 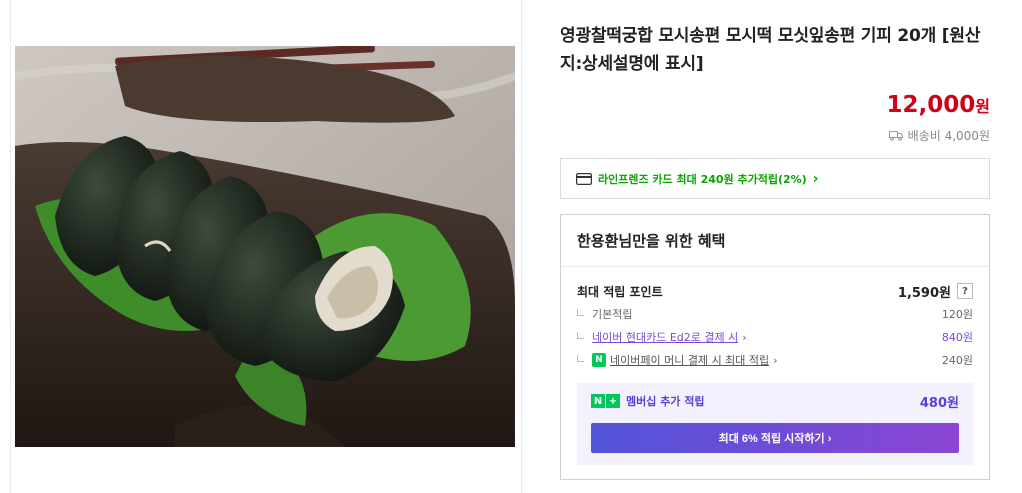 What do you see at coordinates (957, 337) in the screenshot?
I see `points-row-value: 840원` at bounding box center [957, 337].